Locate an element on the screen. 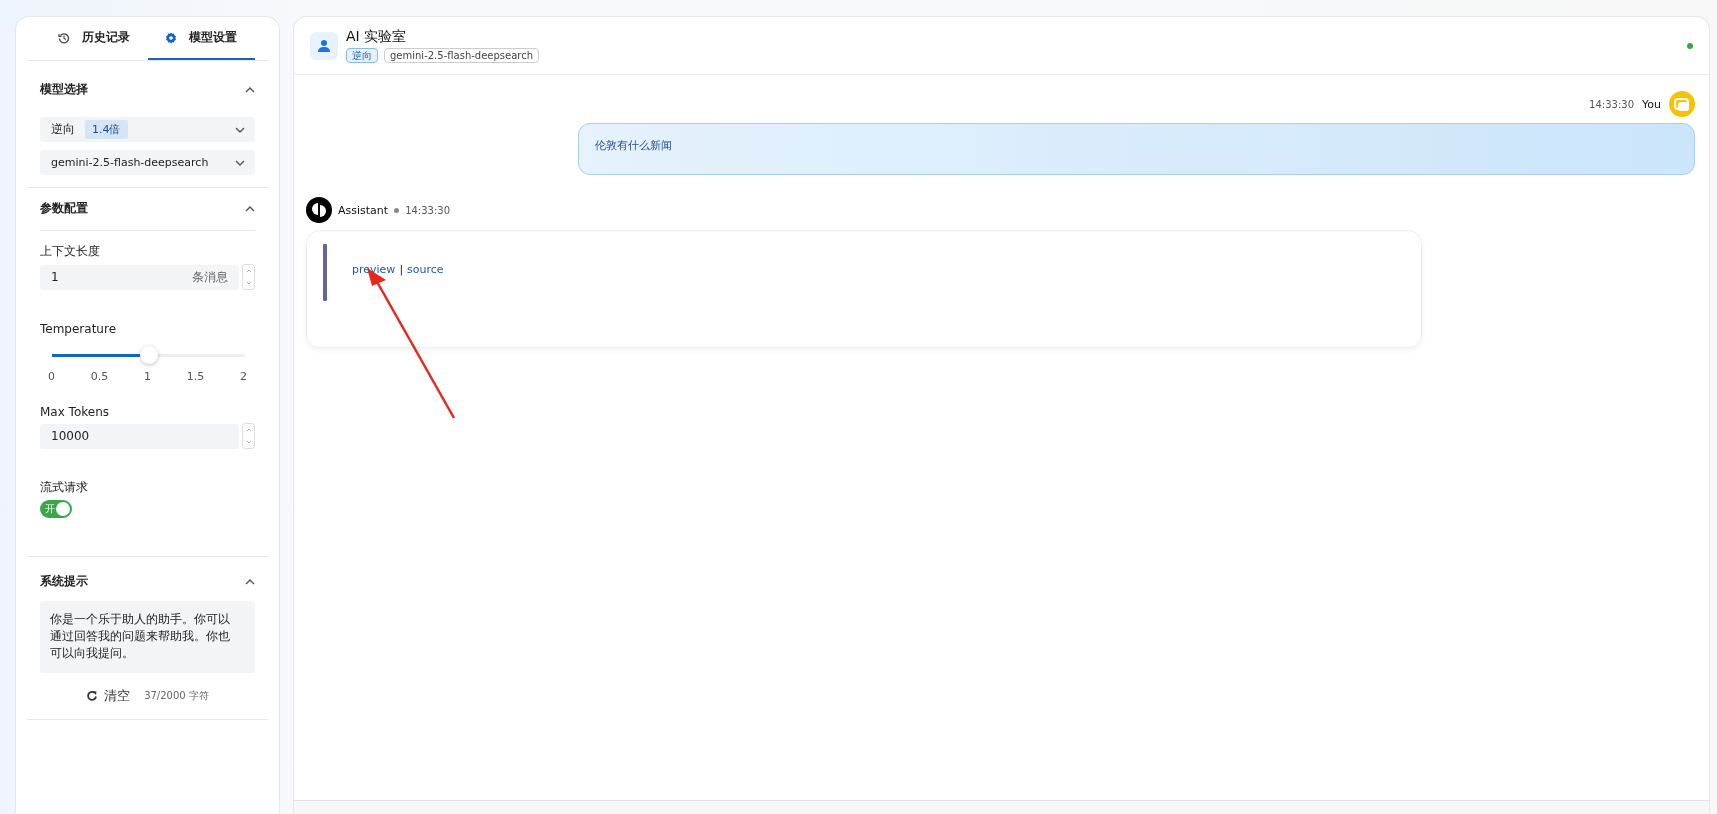 This screenshot has width=1717, height=814. assistant-avatar-icon is located at coordinates (319, 210).